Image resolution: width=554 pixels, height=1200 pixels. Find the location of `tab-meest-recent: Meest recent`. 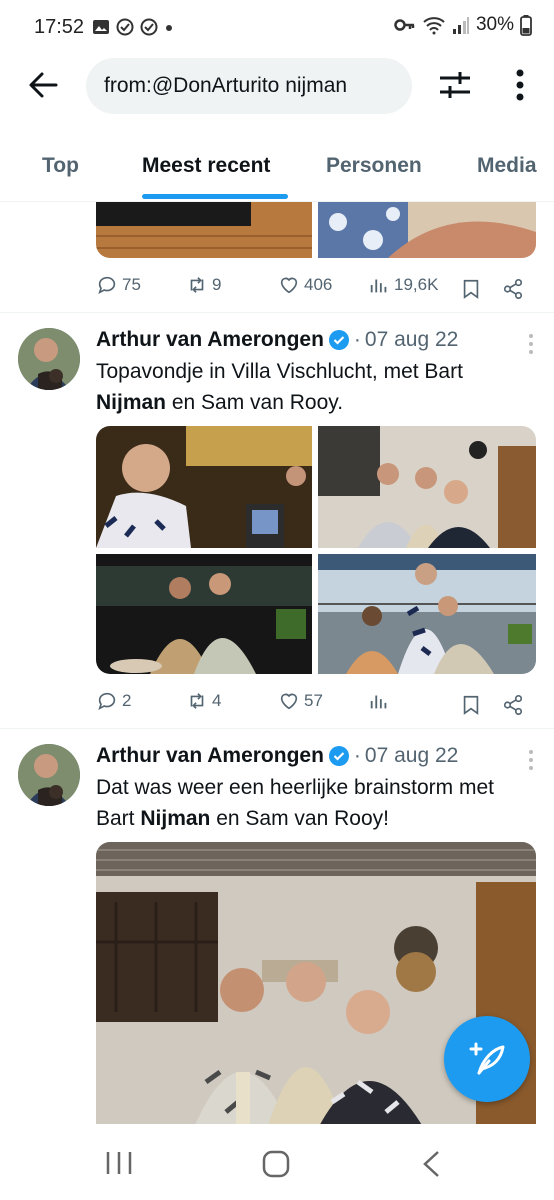

tab-meest-recent: Meest recent is located at coordinates (206, 166).